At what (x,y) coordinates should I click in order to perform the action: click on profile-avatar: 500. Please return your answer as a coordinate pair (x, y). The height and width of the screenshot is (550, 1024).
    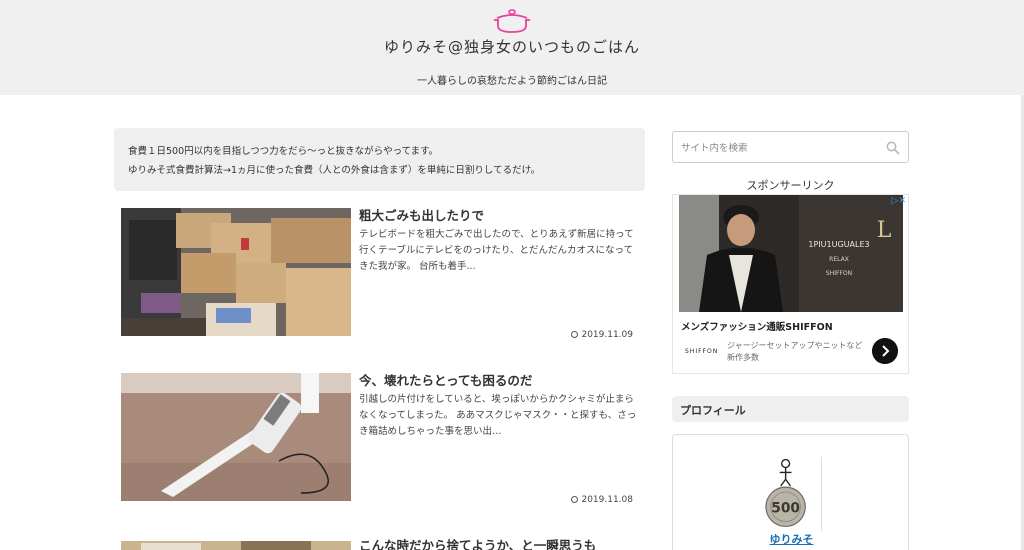
    Looking at the image, I should click on (793, 494).